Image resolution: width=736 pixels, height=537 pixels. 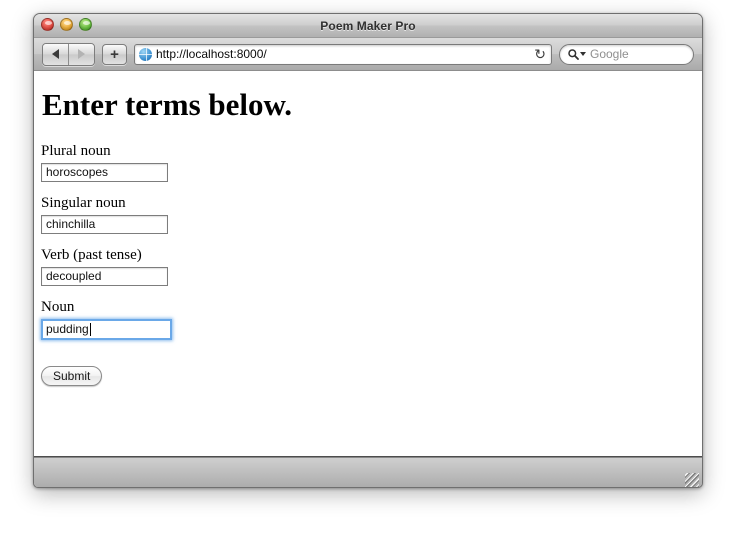 I want to click on arrow-right-icon, so click(x=81, y=54).